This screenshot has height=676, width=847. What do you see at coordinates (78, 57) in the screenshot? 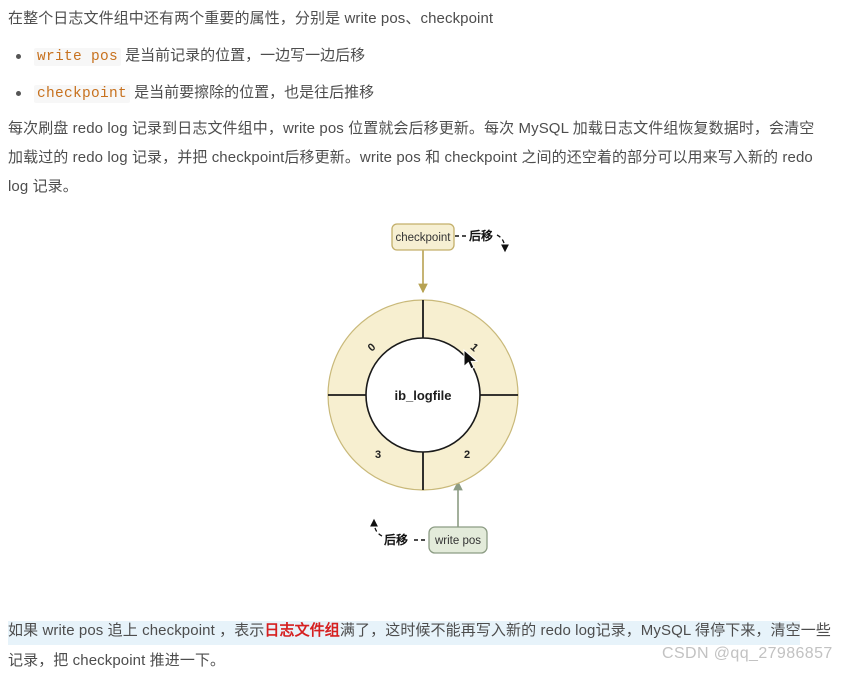
I see `inline-code-write-pos: write pos` at bounding box center [78, 57].